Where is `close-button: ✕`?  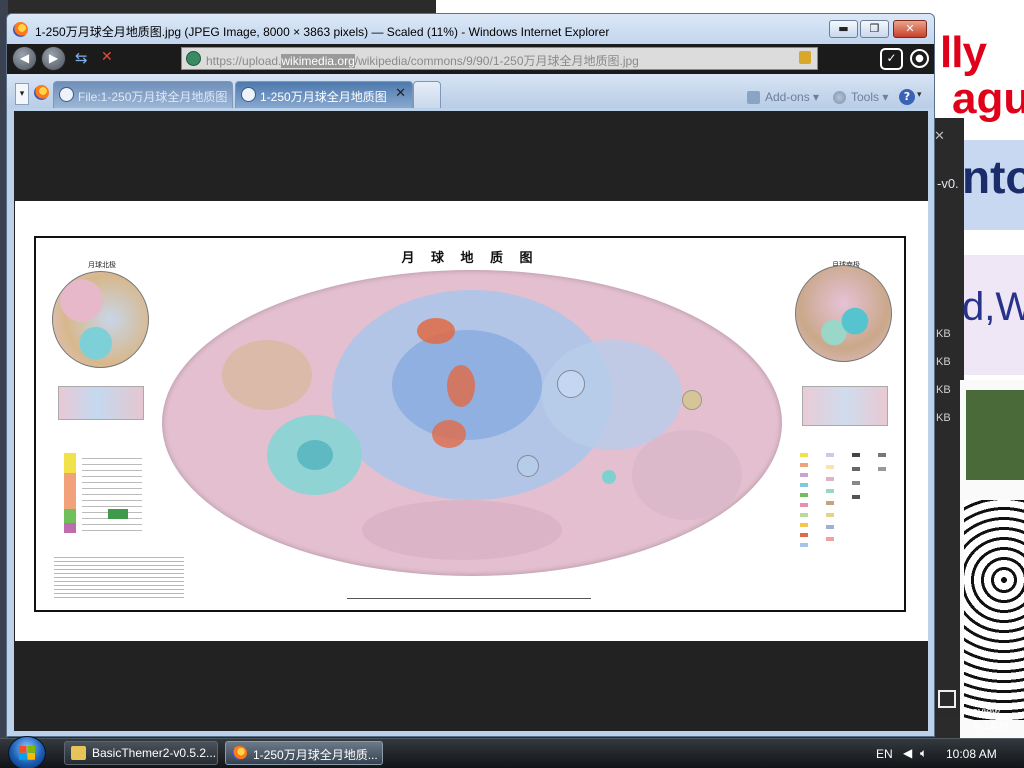 close-button: ✕ is located at coordinates (910, 29).